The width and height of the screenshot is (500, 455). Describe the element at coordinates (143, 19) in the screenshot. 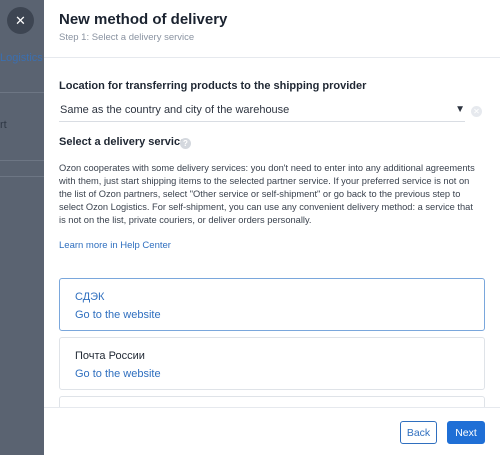

I see `modal-title: New method of delivery` at that location.